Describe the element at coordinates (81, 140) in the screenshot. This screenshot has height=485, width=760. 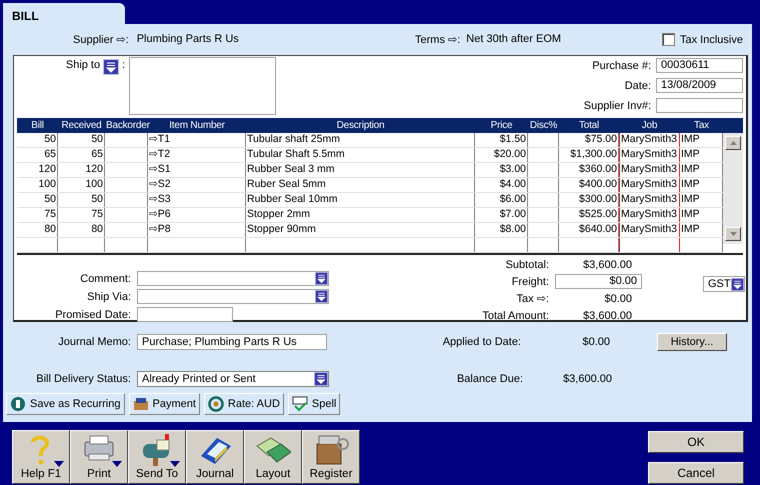
I see `table-cell: 50` at that location.